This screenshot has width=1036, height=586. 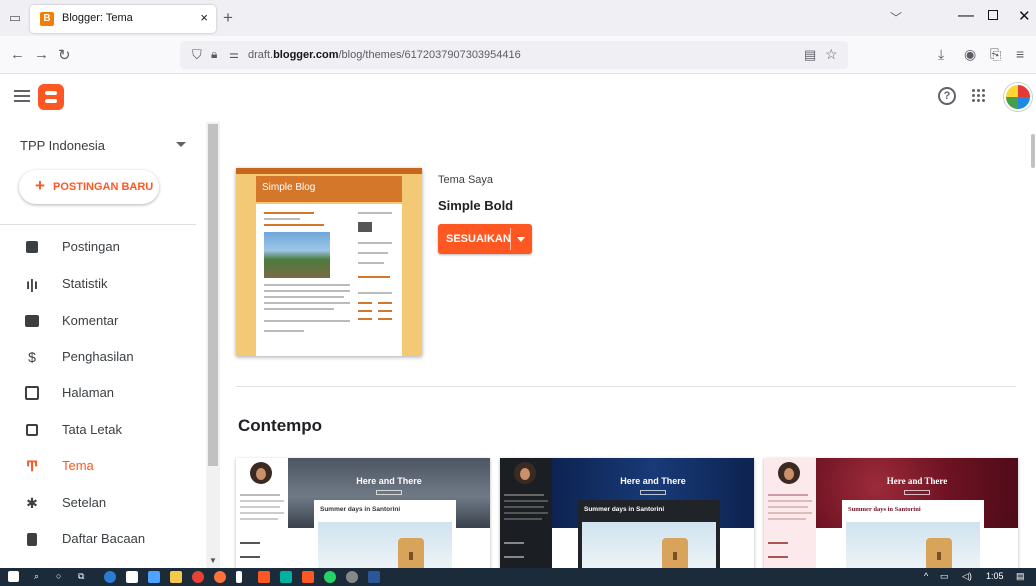 I want to click on sidebar-item-earnings: $ Penghasilan, so click(x=98, y=357).